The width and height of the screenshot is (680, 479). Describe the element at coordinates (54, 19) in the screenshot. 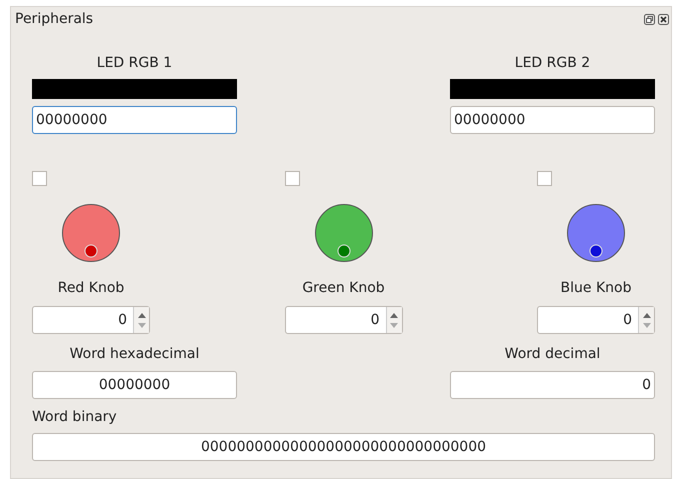

I see `panel-title: Peripherals` at that location.